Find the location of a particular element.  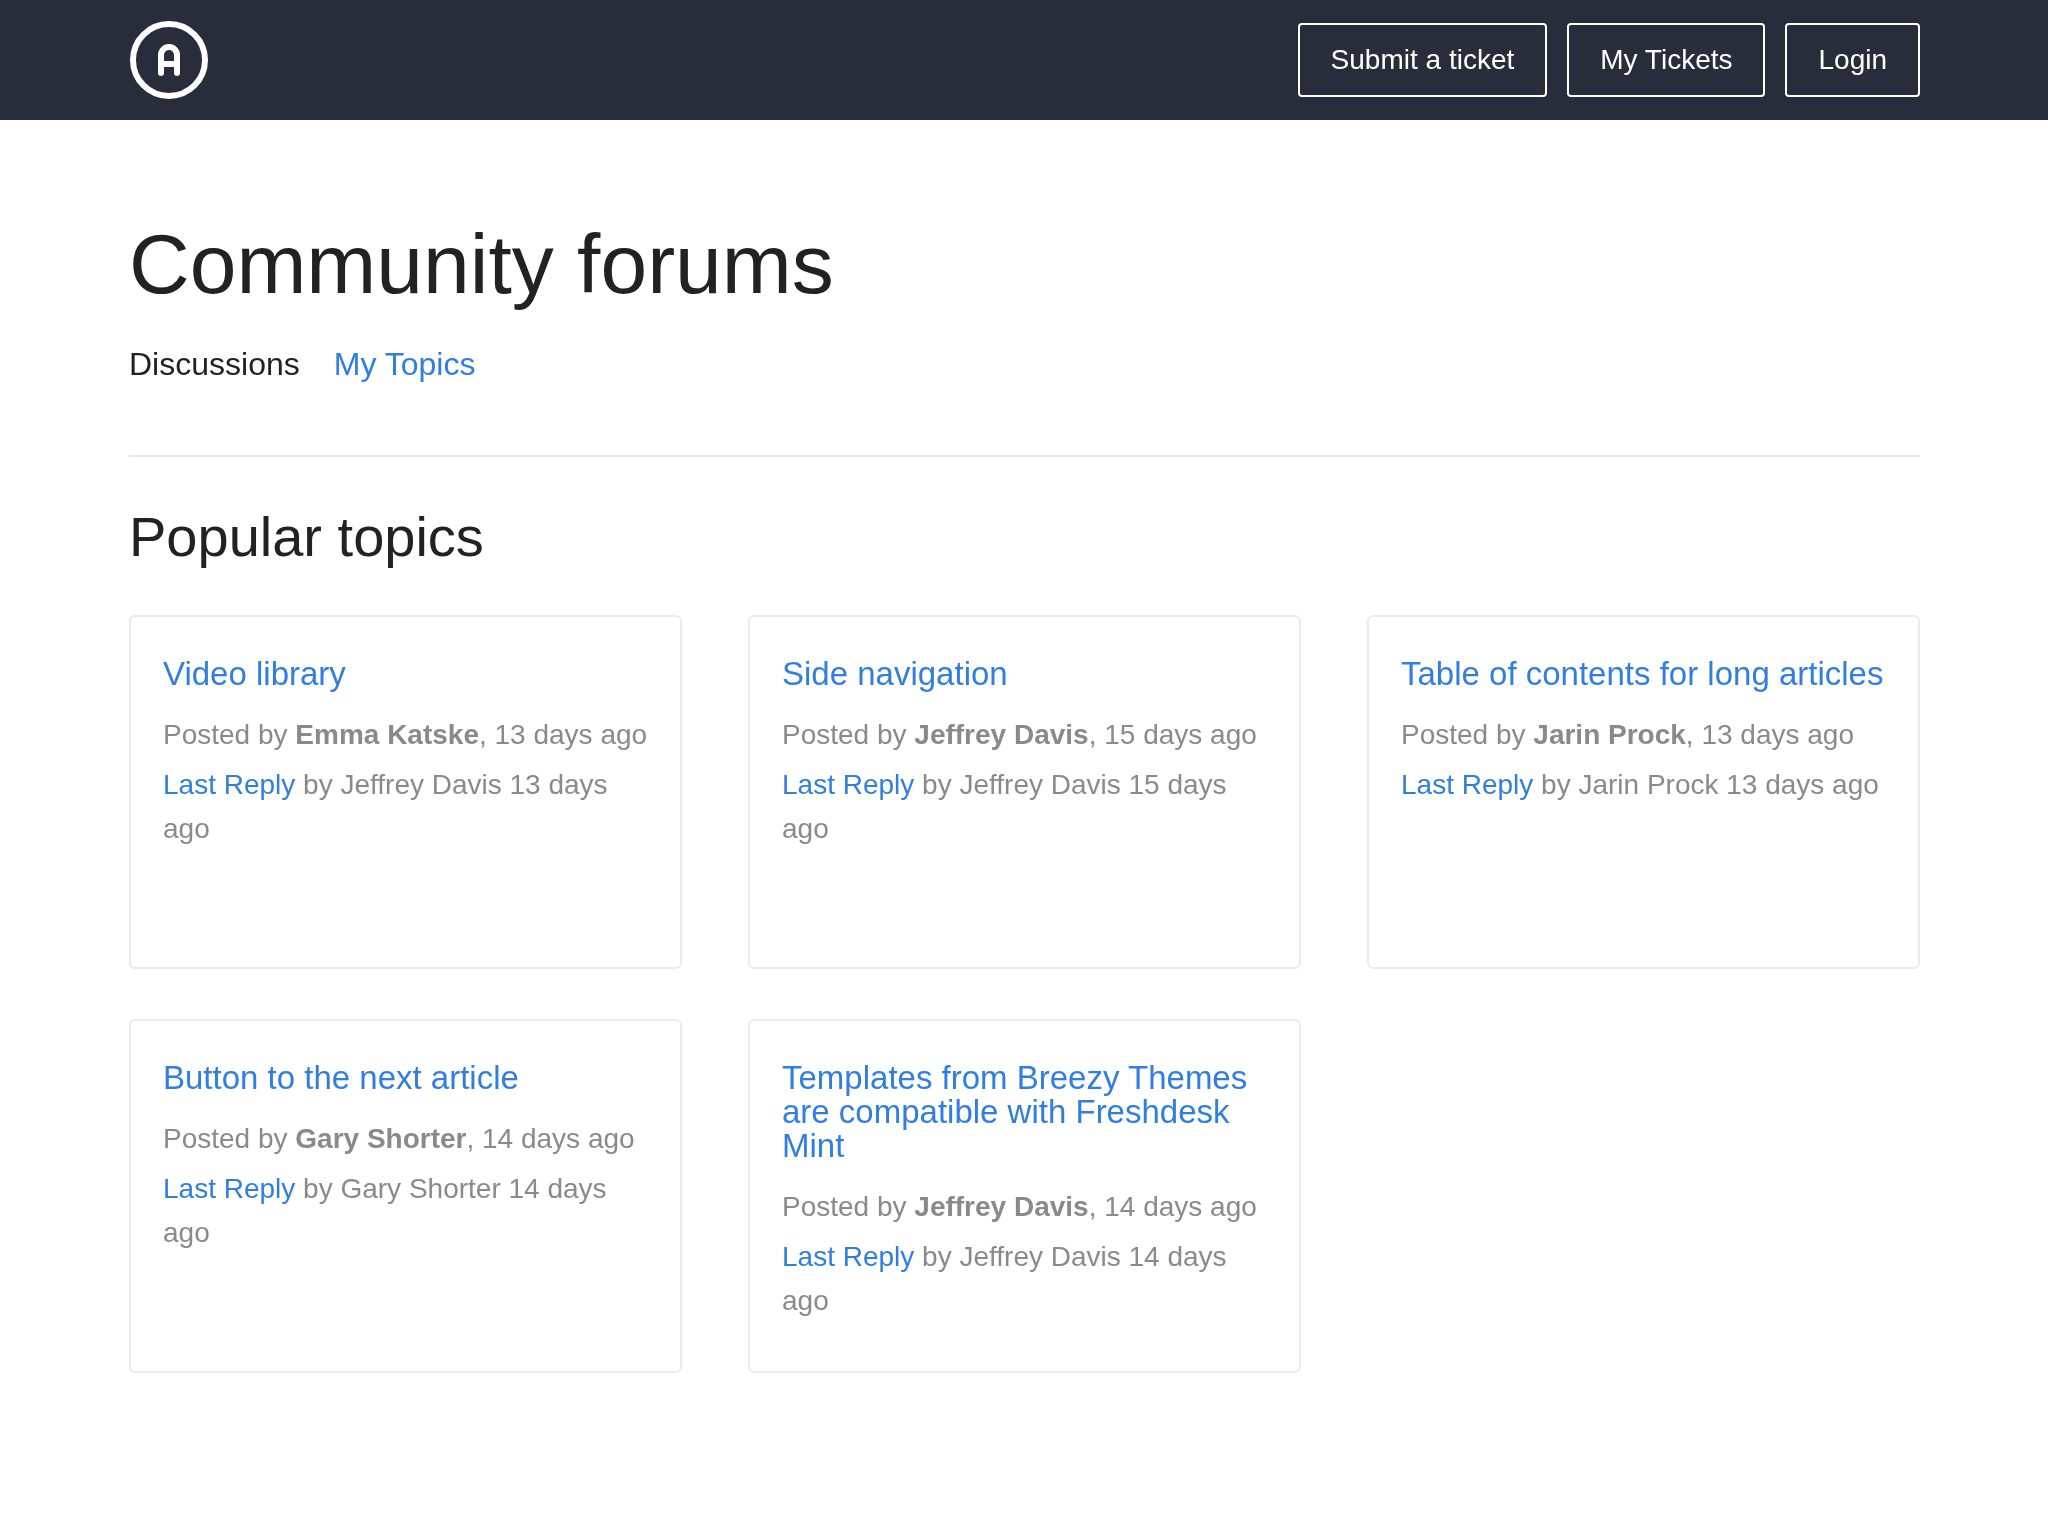

topic-title-link: Button to the next article is located at coordinates (405, 1077).